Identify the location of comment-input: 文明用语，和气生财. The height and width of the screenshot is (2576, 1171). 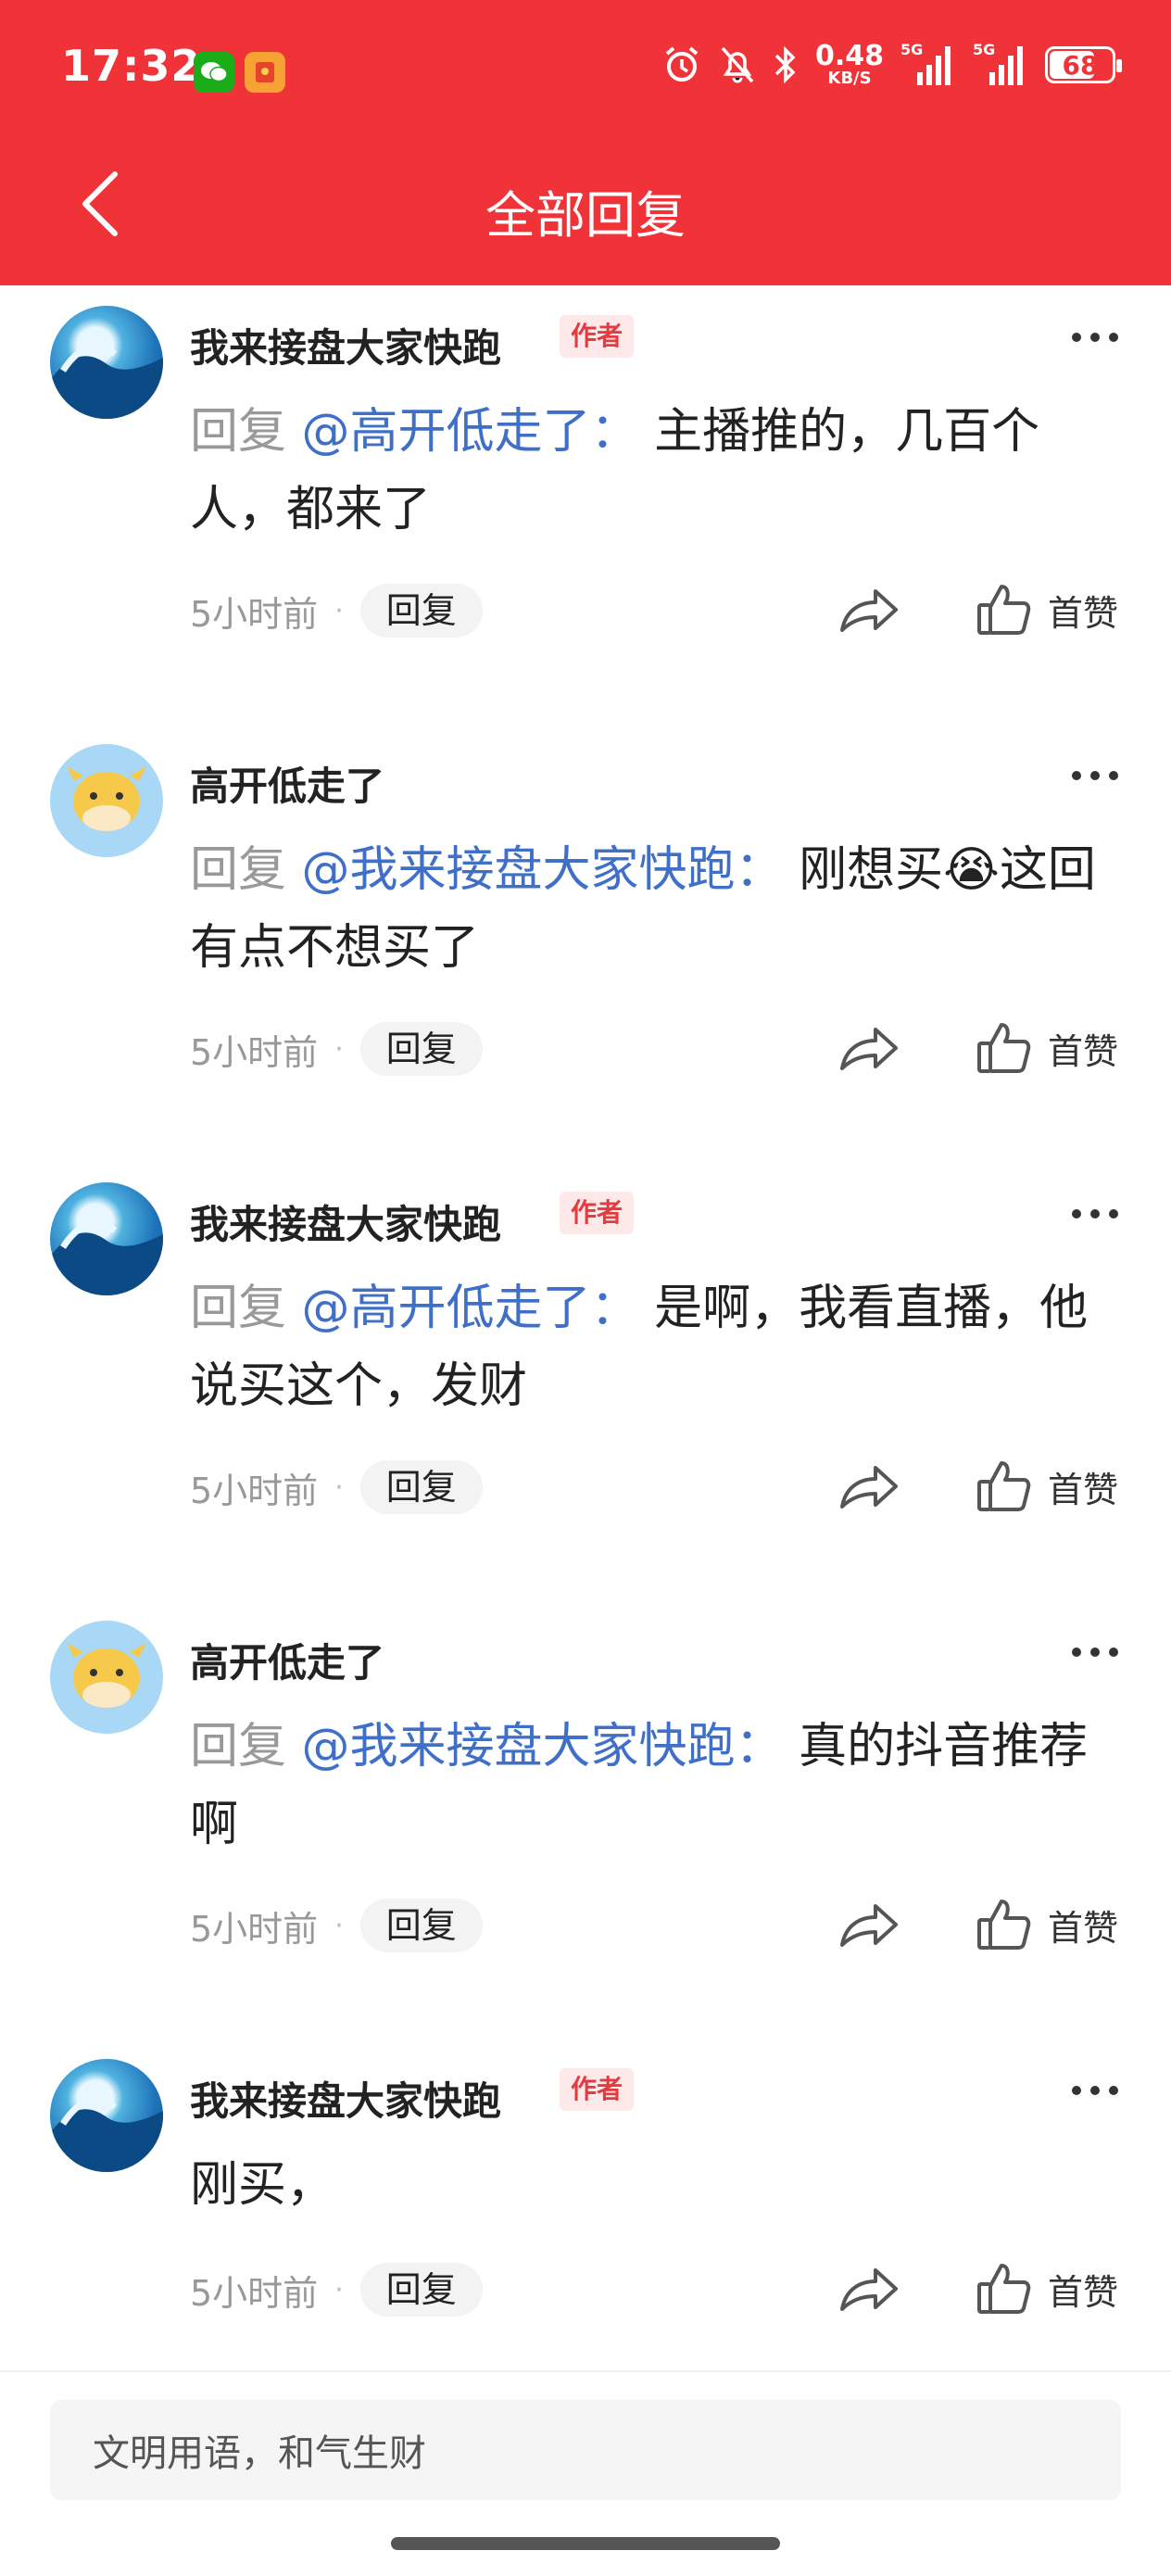
(585, 2450).